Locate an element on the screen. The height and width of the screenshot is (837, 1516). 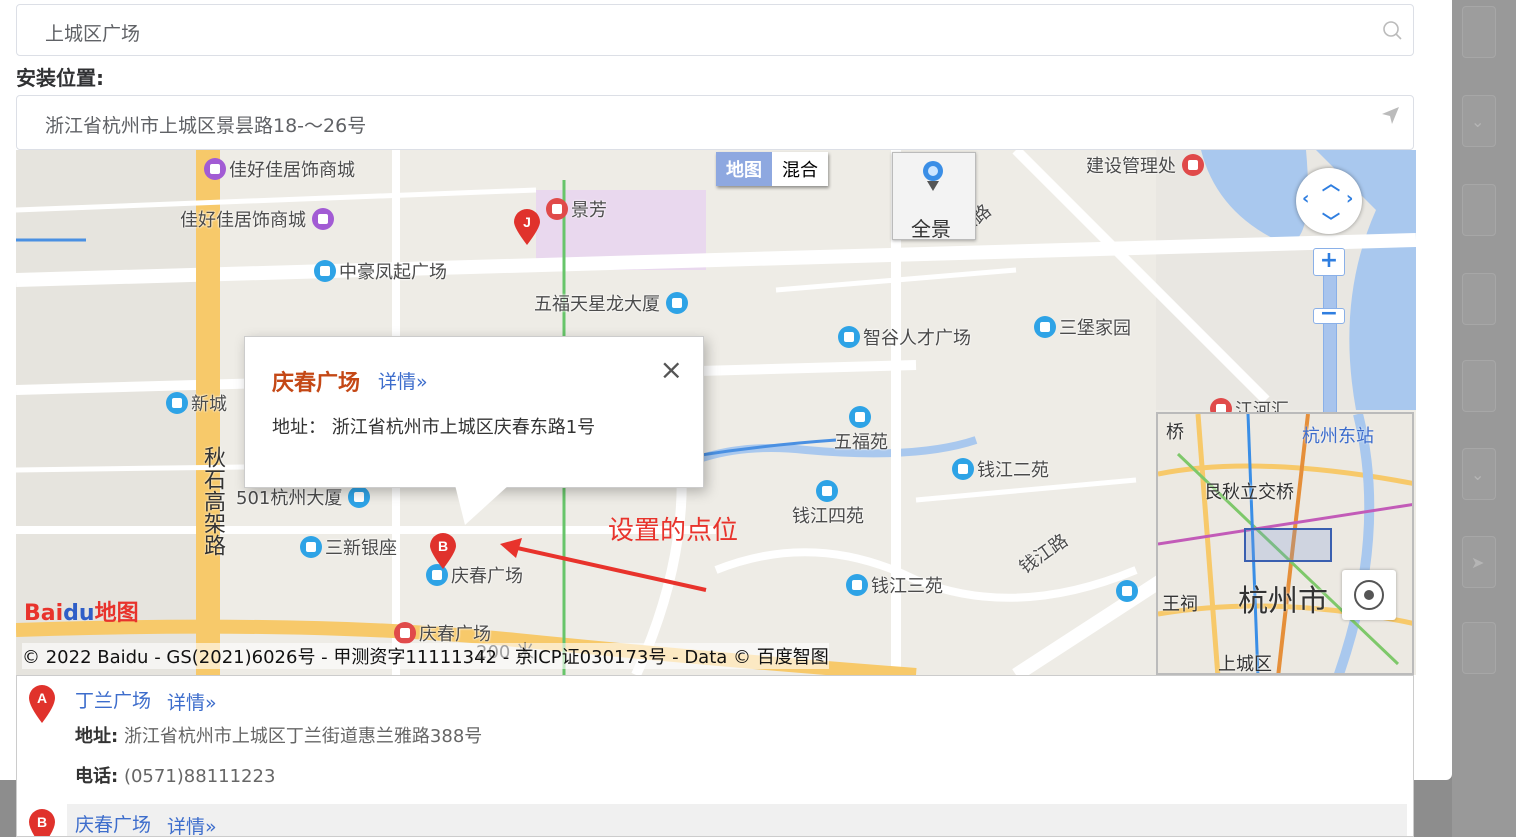
poi-label: 景芳 is located at coordinates (576, 209).